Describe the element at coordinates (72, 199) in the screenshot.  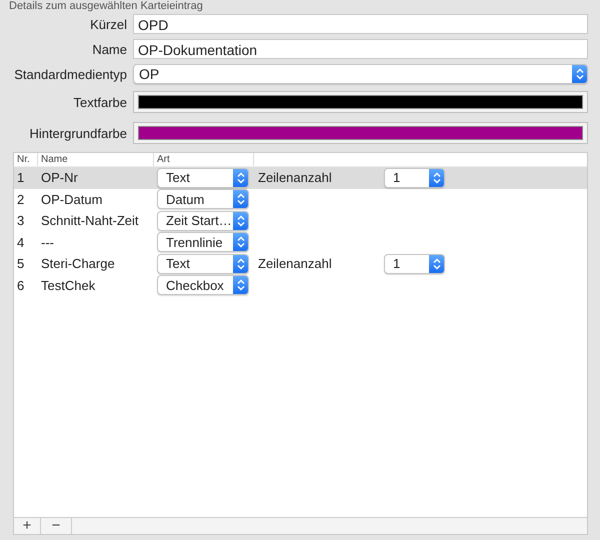
I see `table-cell-text: OP-Datum` at that location.